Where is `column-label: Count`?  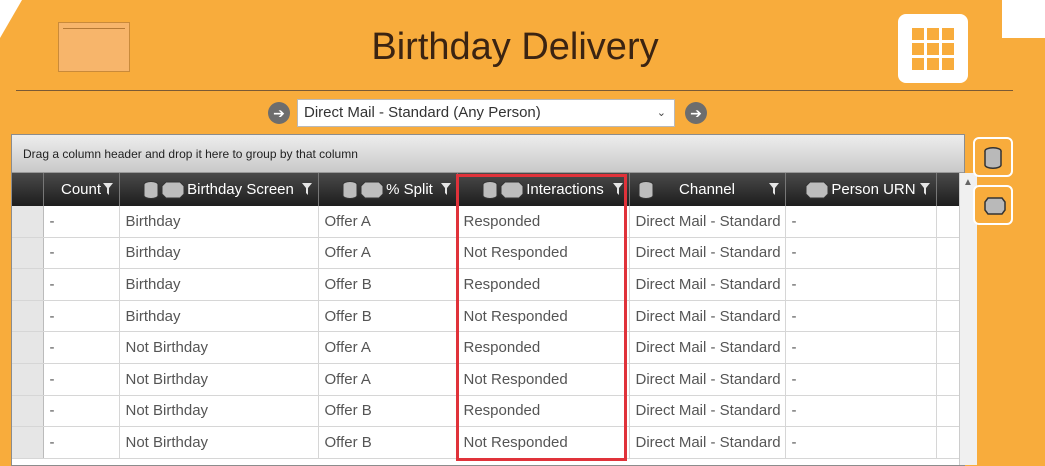
column-label: Count is located at coordinates (81, 190).